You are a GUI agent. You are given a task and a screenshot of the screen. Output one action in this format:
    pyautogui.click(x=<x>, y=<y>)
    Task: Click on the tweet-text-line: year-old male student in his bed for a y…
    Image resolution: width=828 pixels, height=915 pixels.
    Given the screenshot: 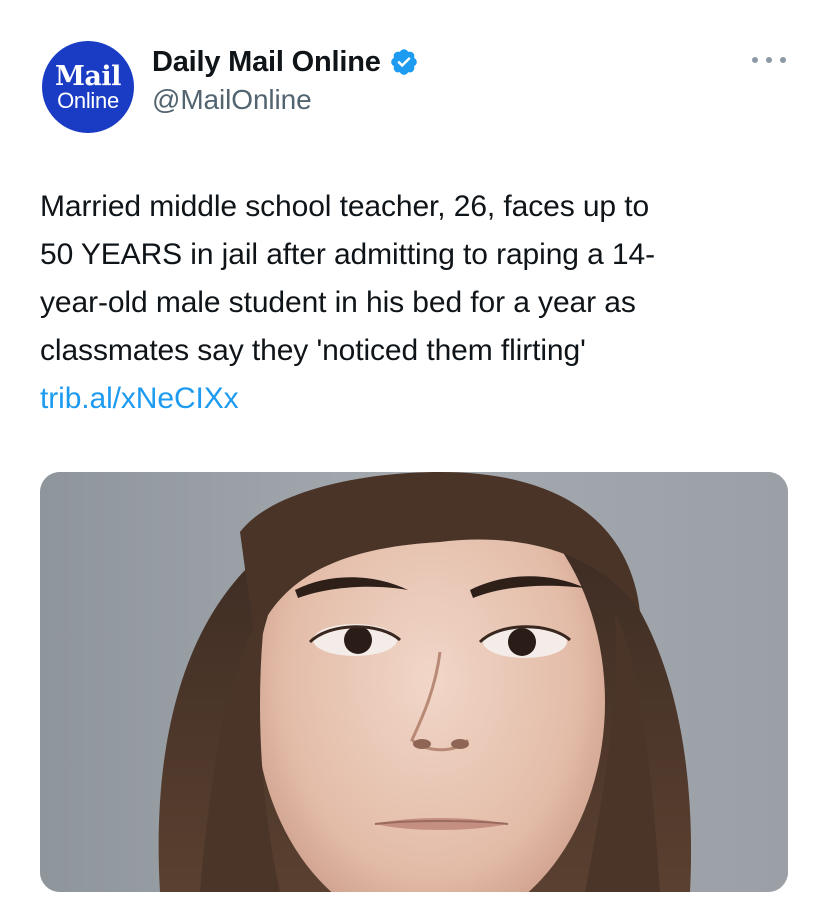 What is the action you would take?
    pyautogui.click(x=338, y=302)
    